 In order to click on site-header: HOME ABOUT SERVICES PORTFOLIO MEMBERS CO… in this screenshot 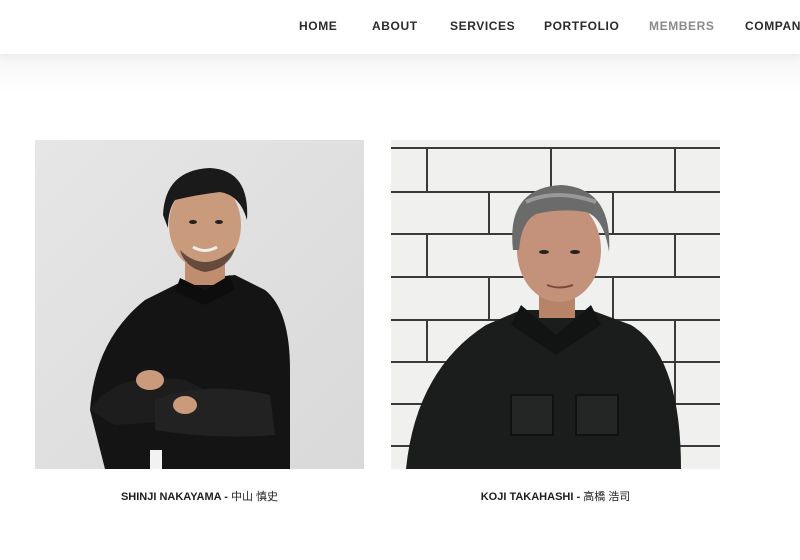, I will do `click(400, 27)`.